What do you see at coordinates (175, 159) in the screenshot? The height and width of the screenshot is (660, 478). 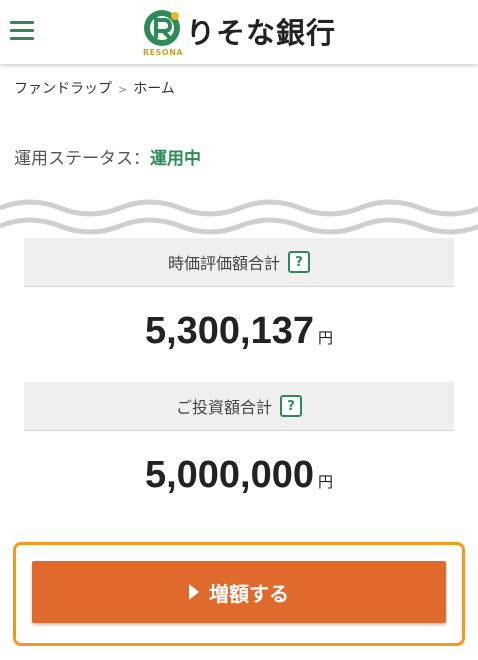 I see `status-value: 運用中` at bounding box center [175, 159].